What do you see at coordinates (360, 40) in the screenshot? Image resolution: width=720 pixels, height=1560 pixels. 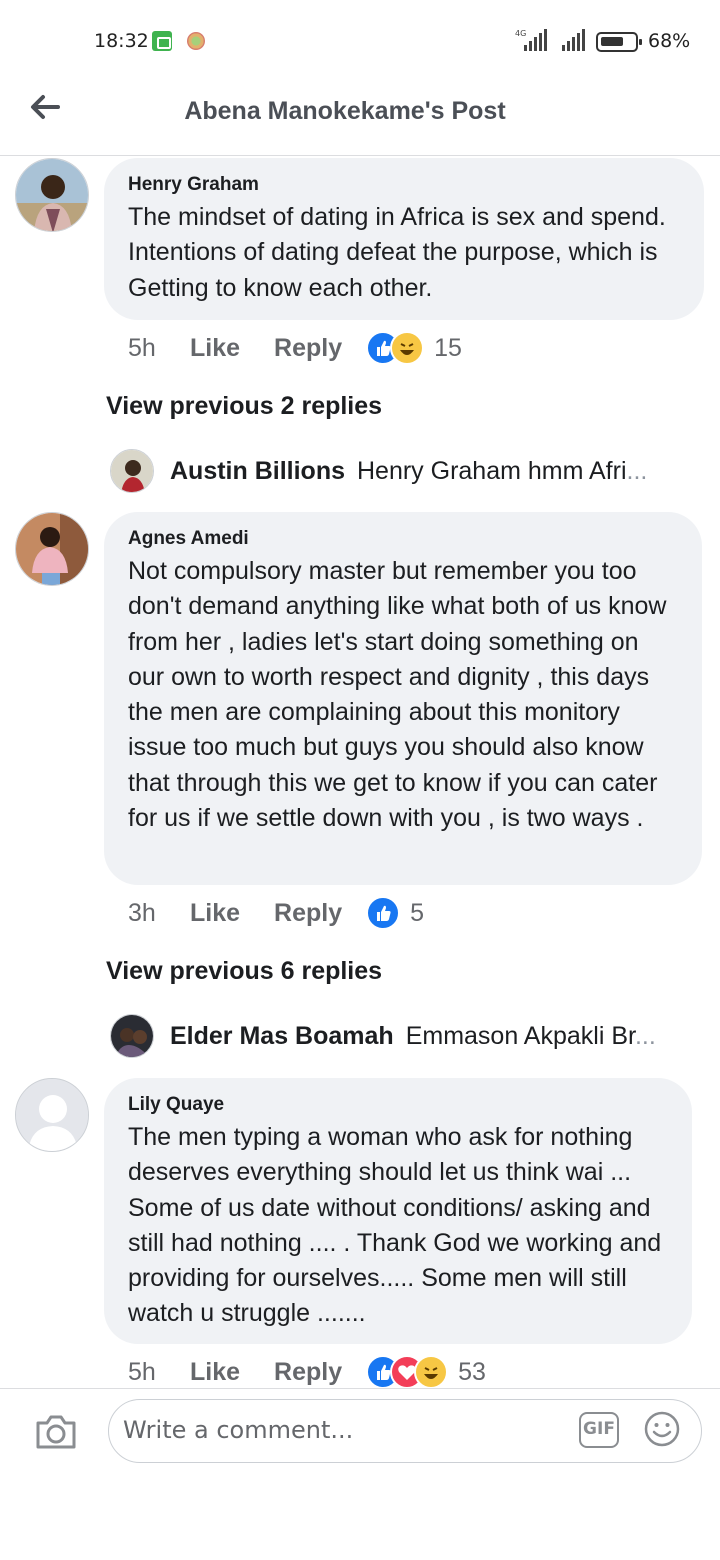 I see `status-bar: 18:32 4G 68%` at bounding box center [360, 40].